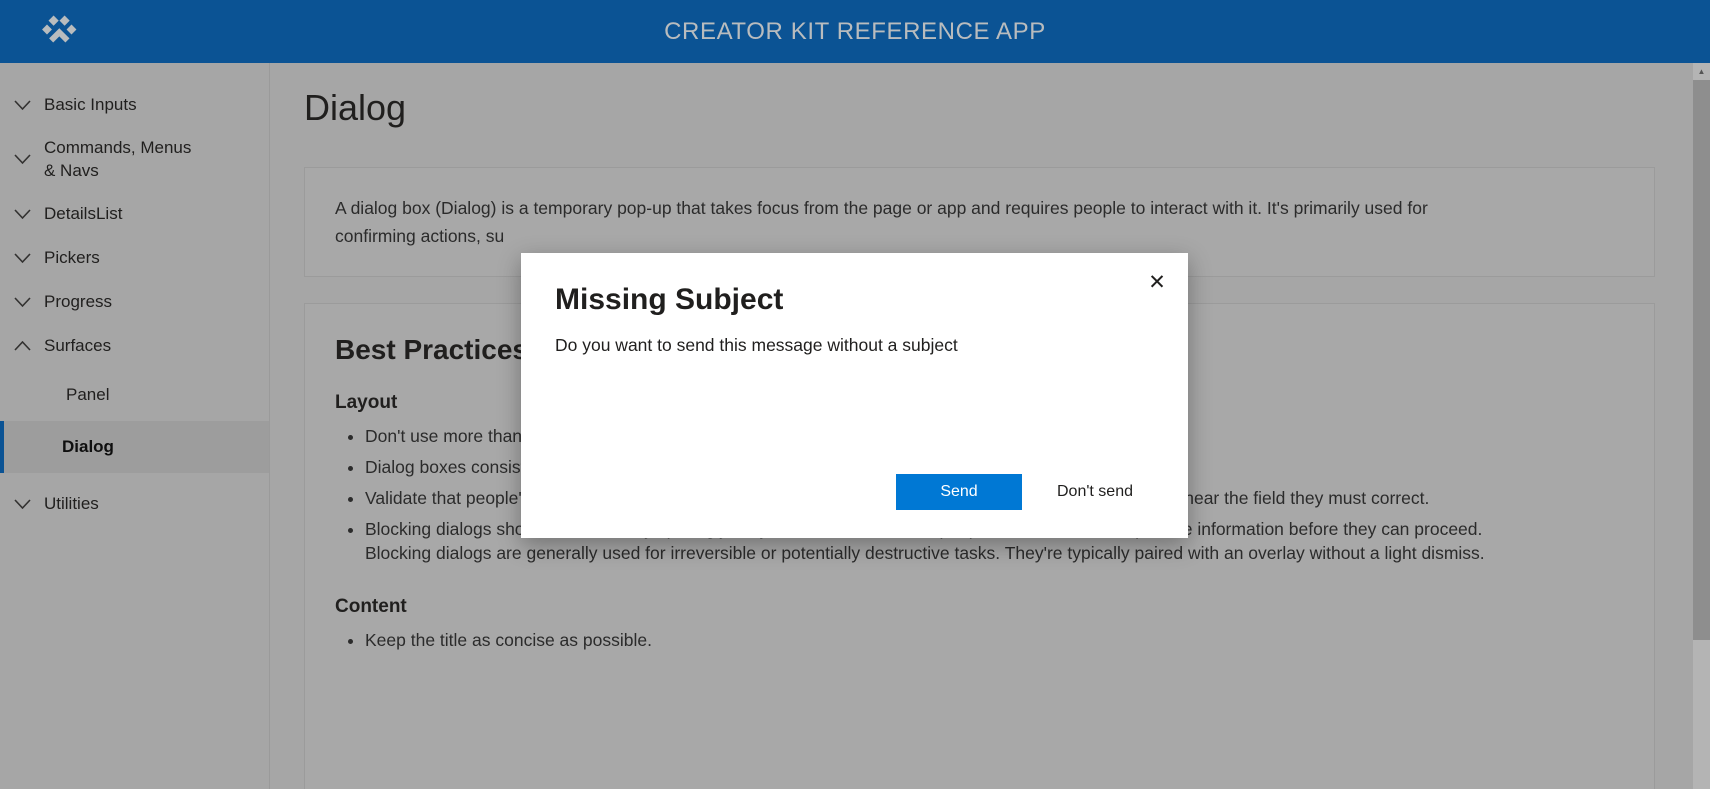 The height and width of the screenshot is (789, 1710). I want to click on sidebar-item-label: Commands, Menus & Navs, so click(118, 159).